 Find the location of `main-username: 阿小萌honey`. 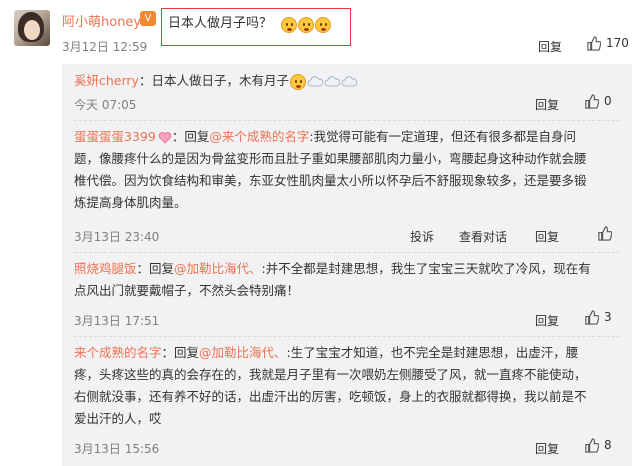

main-username: 阿小萌honey is located at coordinates (101, 20).